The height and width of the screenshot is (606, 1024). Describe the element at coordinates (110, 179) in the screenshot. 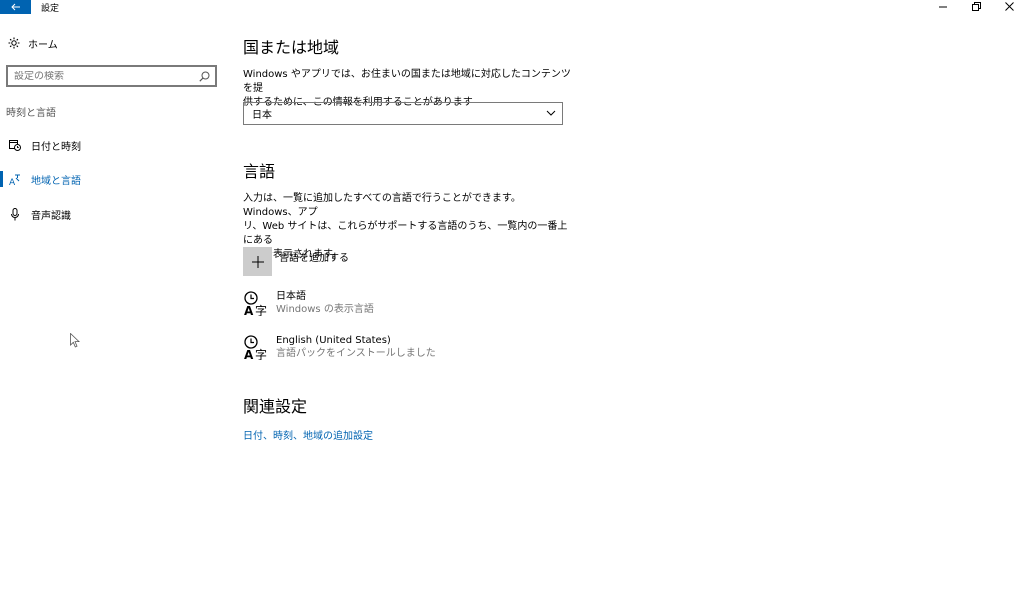

I see `sidebar-item-region-language: A 地域と言語` at that location.